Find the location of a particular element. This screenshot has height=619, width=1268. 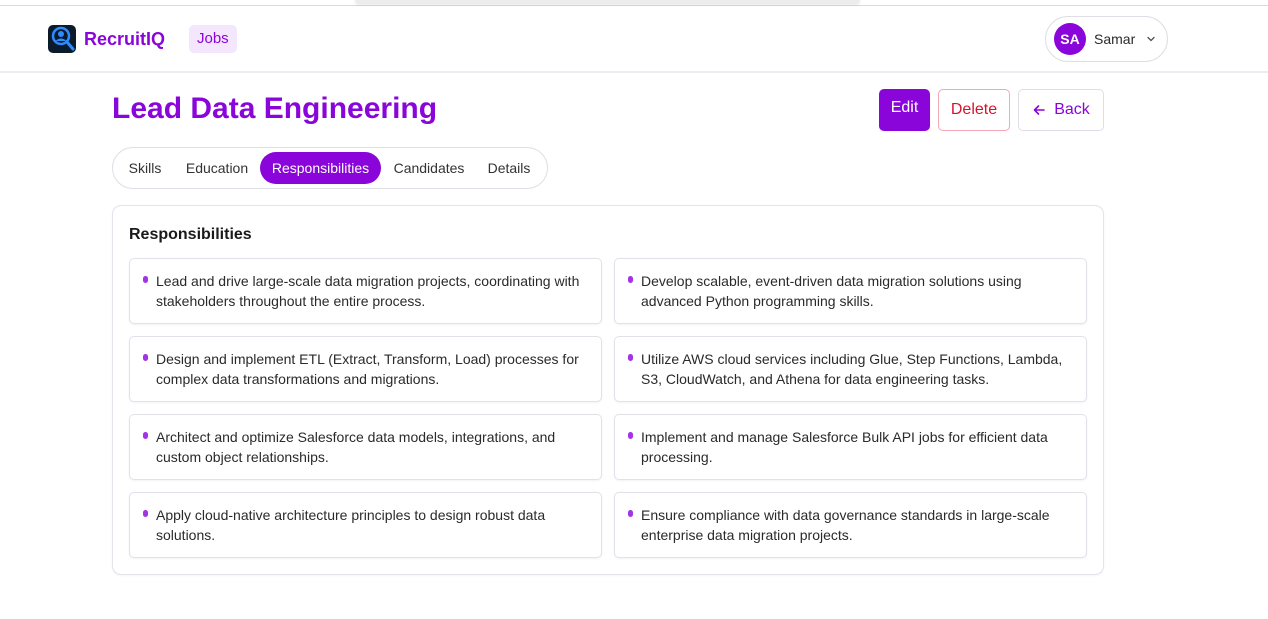

tab-skills: Skills is located at coordinates (145, 168).